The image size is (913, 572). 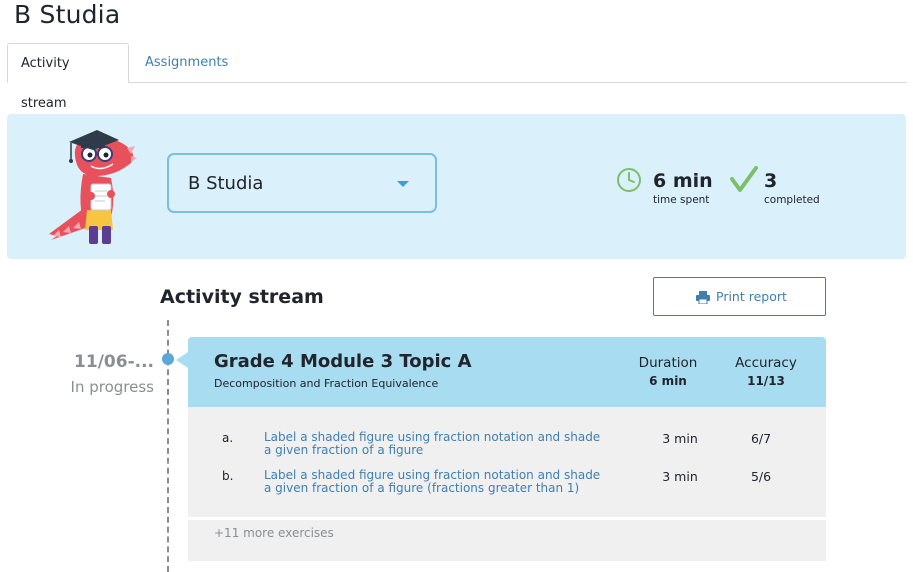 I want to click on accuracy-total: 11/13, so click(x=766, y=381).